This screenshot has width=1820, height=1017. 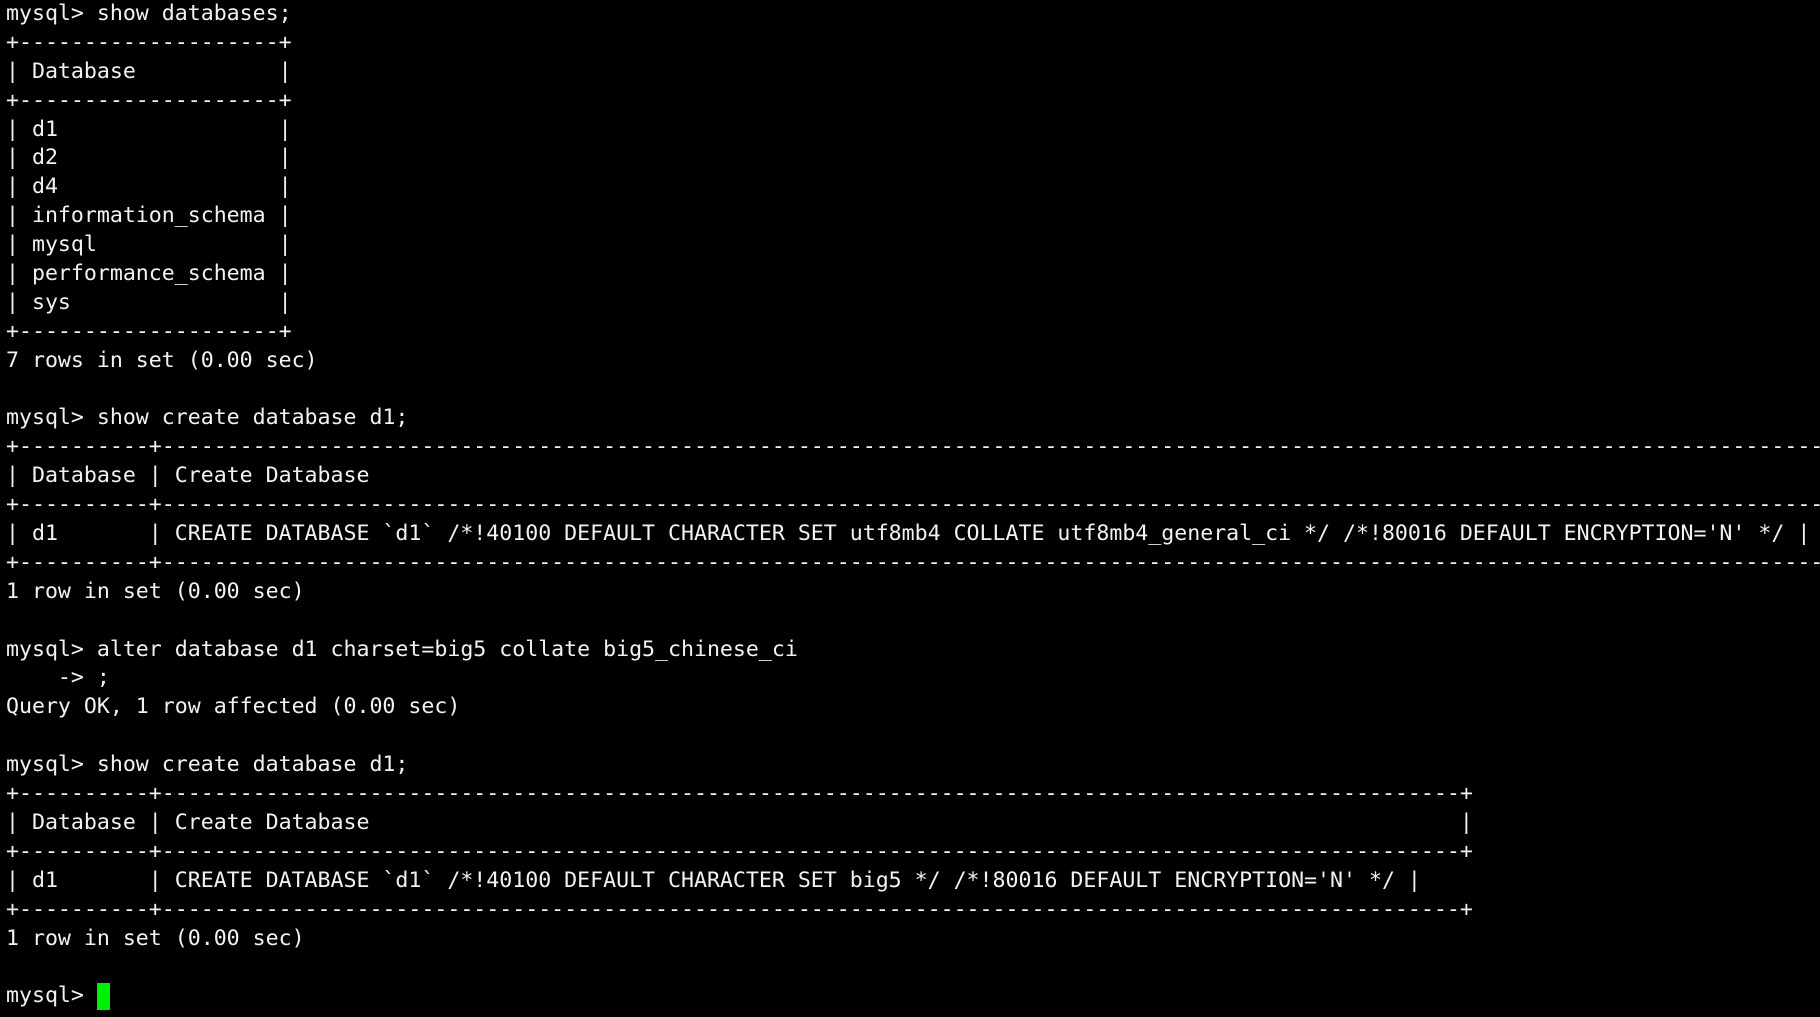 I want to click on terminal-line: mysql> show databases;, so click(x=149, y=13).